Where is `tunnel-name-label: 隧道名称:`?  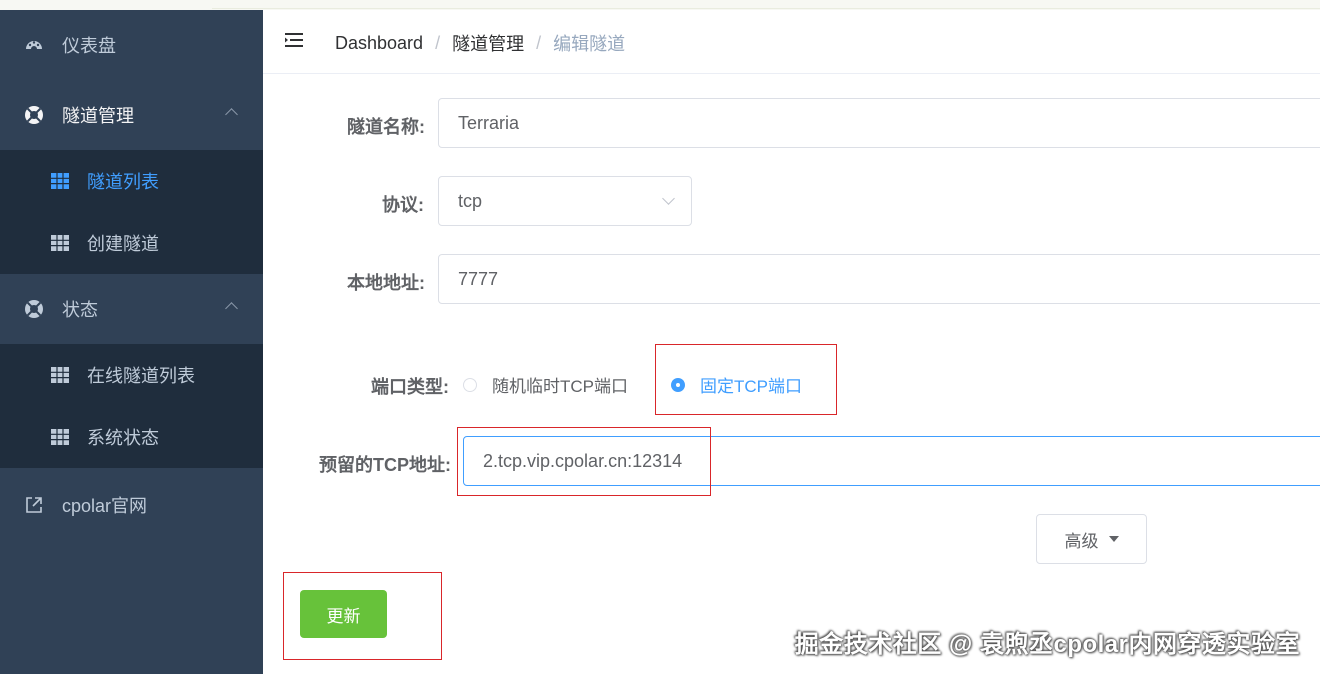
tunnel-name-label: 隧道名称: is located at coordinates (386, 127).